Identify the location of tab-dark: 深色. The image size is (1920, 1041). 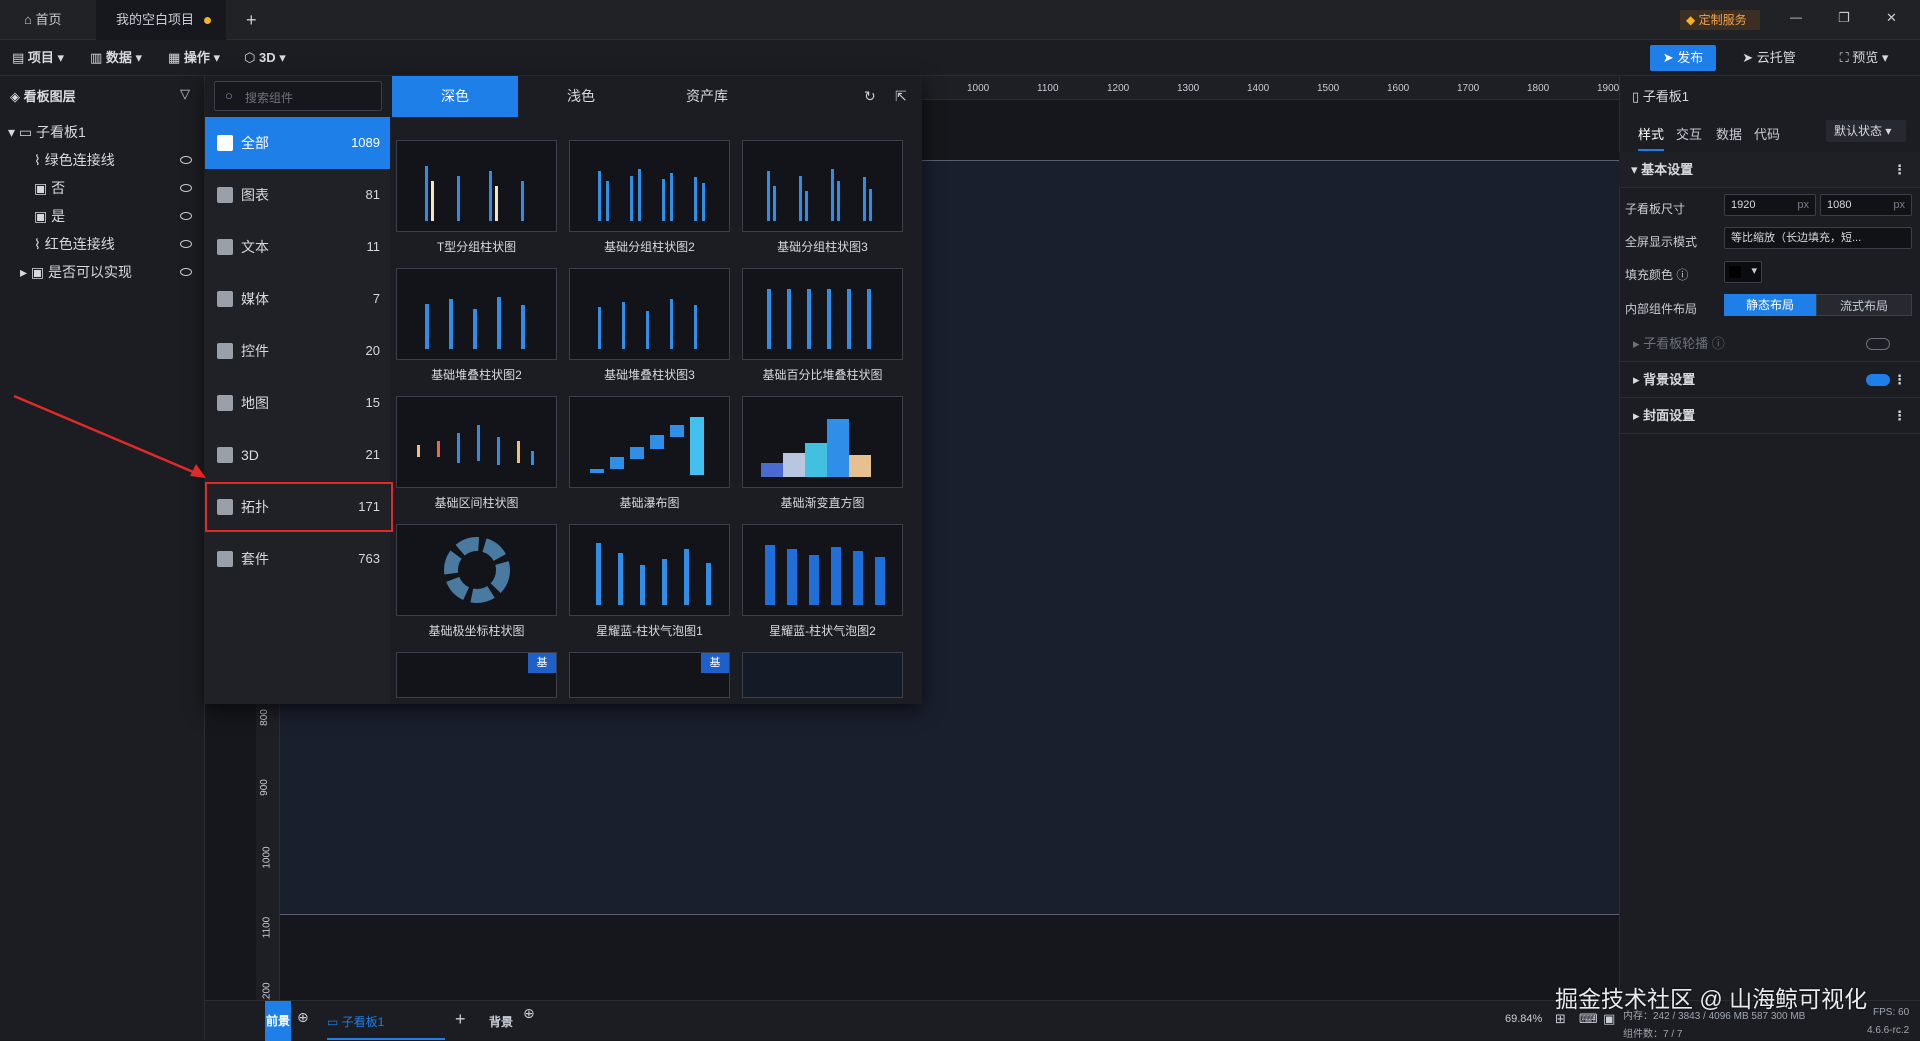
(455, 96).